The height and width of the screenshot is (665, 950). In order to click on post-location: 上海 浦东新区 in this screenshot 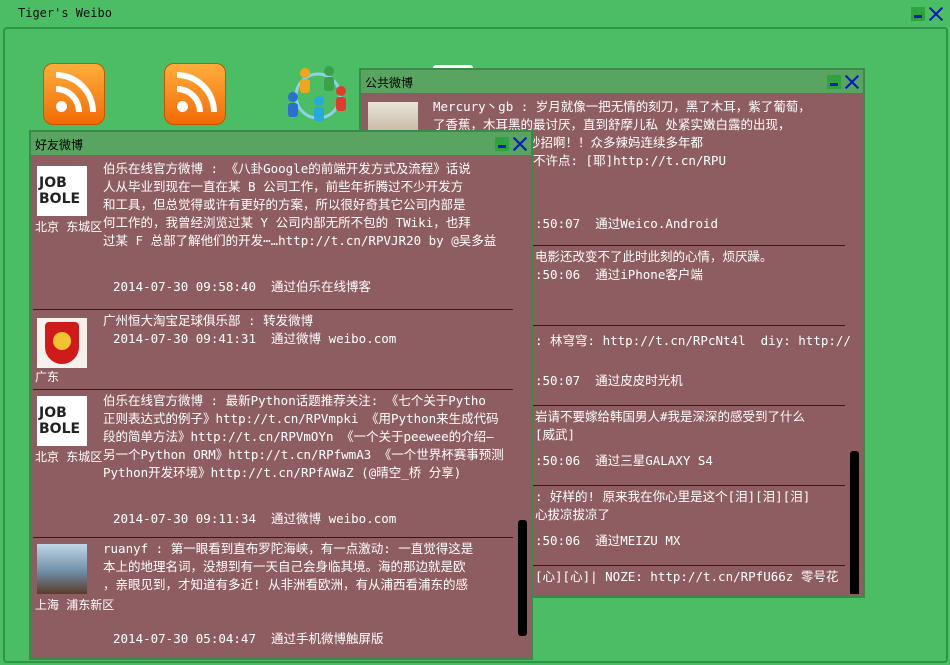, I will do `click(75, 605)`.